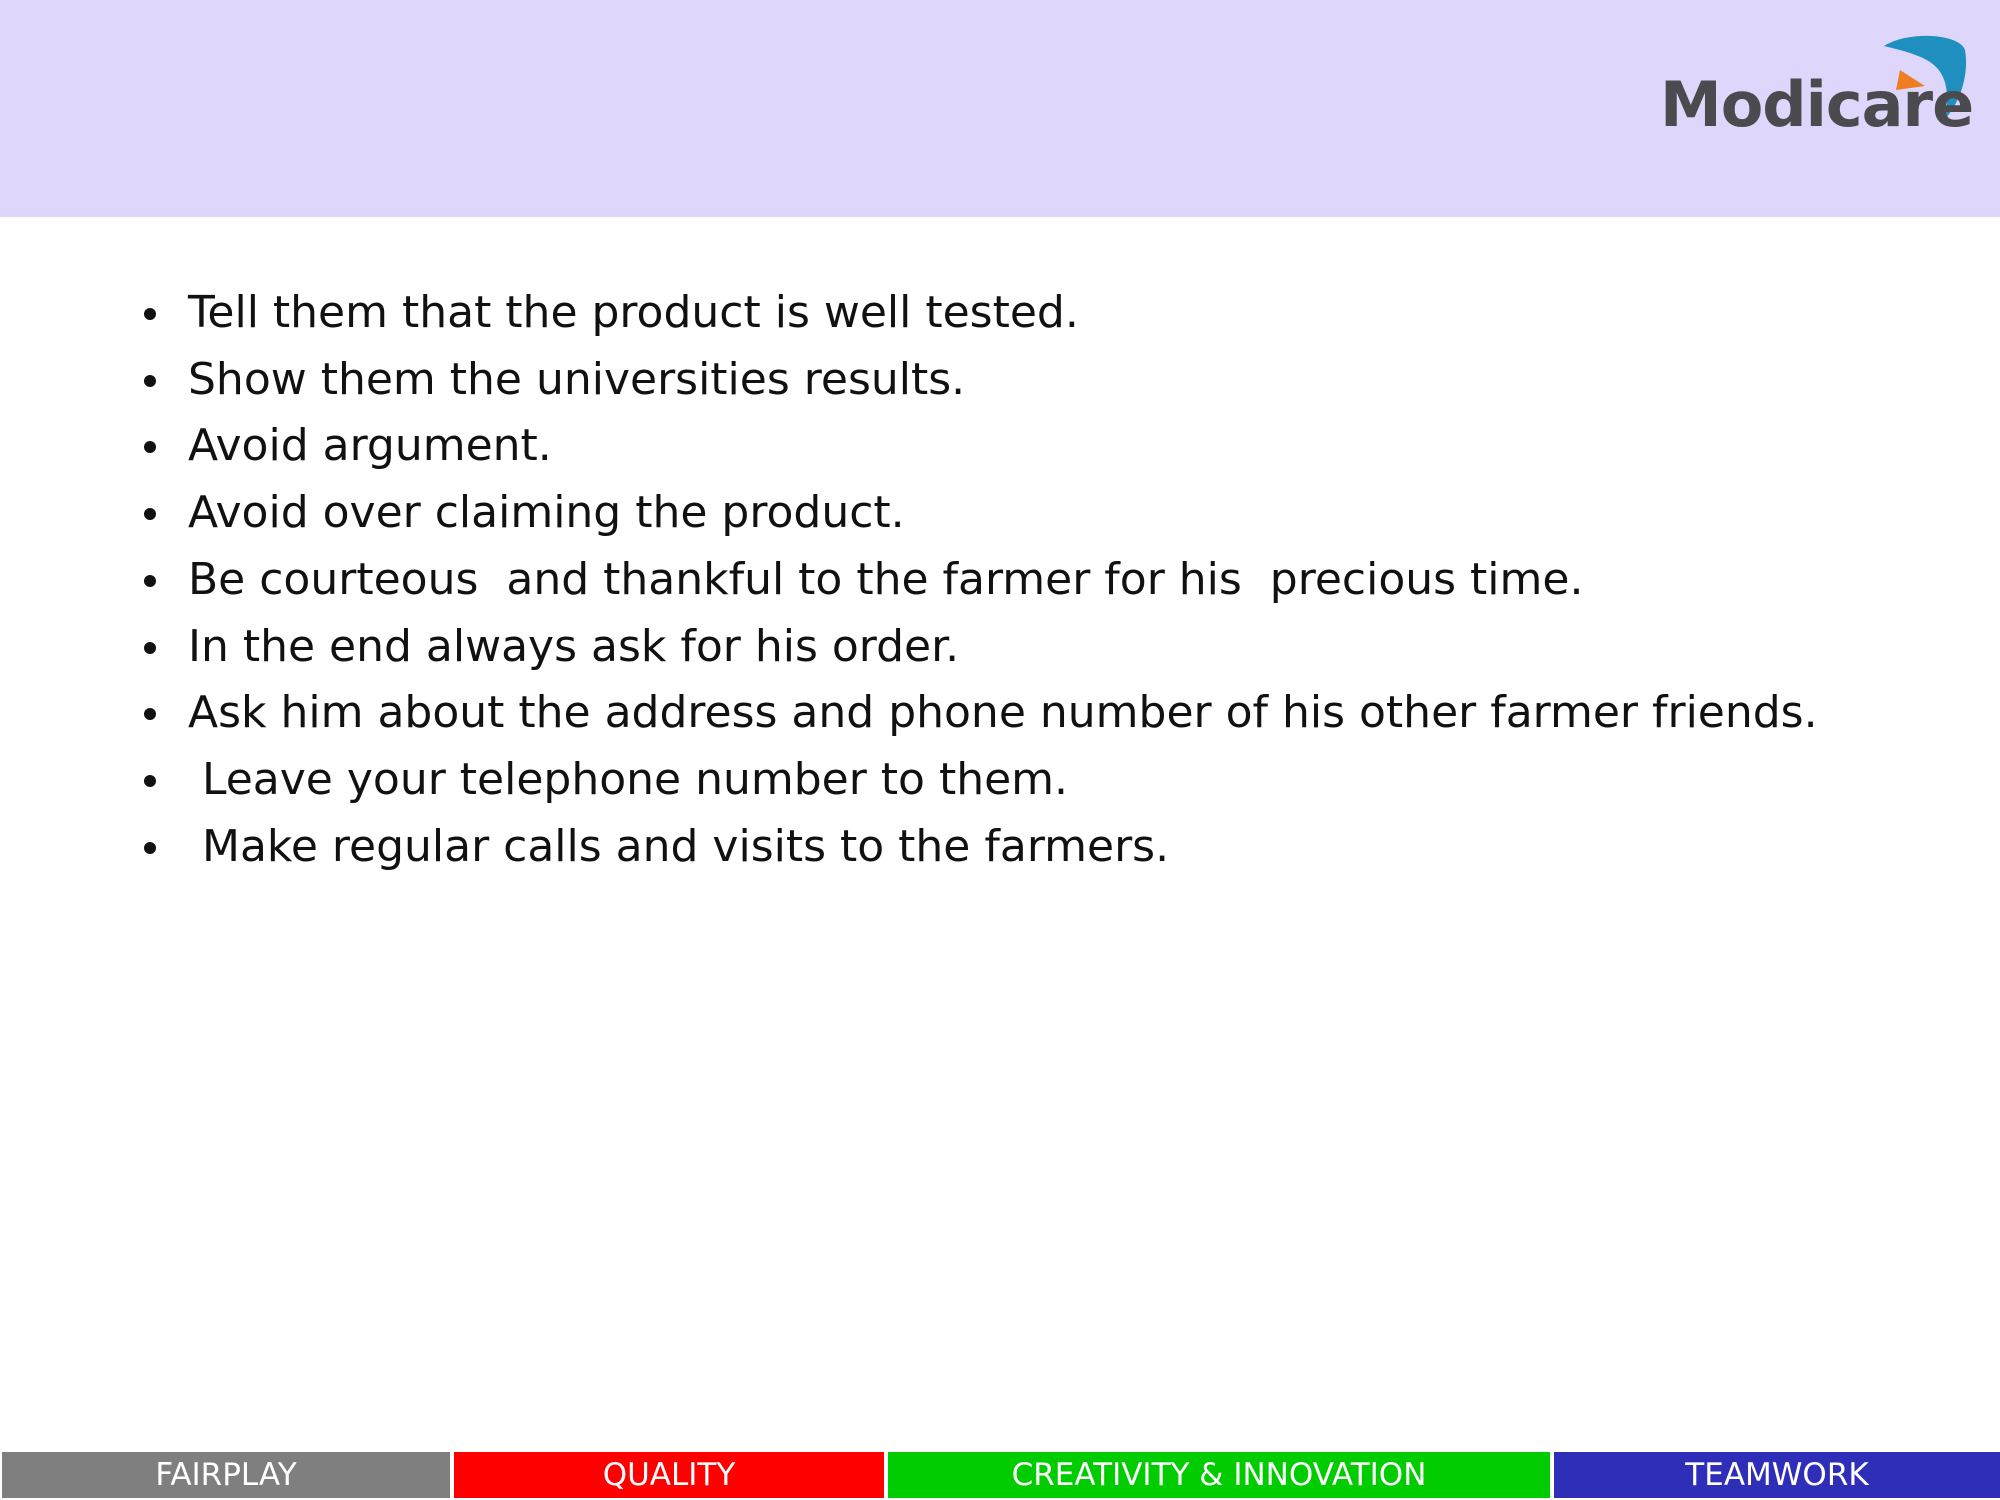 The image size is (2000, 1500). I want to click on footer-fairplay-label: FAIRPLAY, so click(226, 1475).